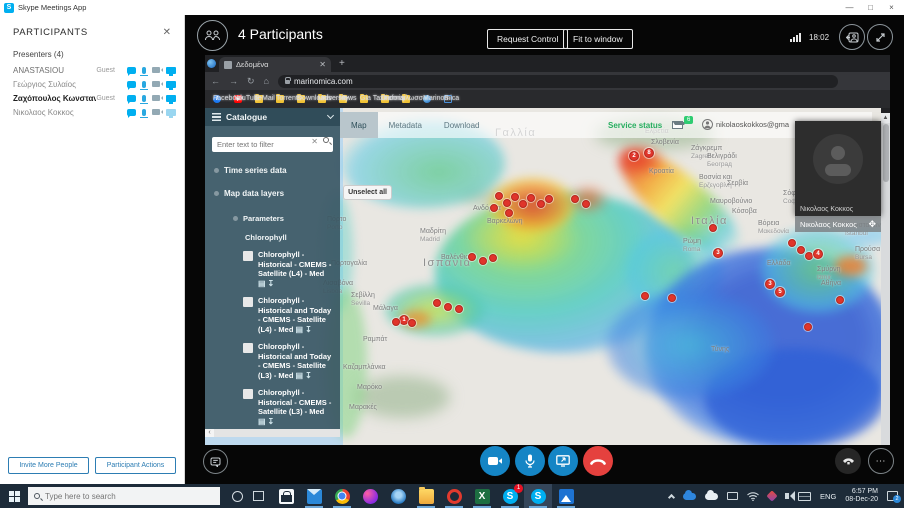 This screenshot has height=508, width=904. What do you see at coordinates (818, 254) in the screenshot?
I see `station-marker: 4` at bounding box center [818, 254].